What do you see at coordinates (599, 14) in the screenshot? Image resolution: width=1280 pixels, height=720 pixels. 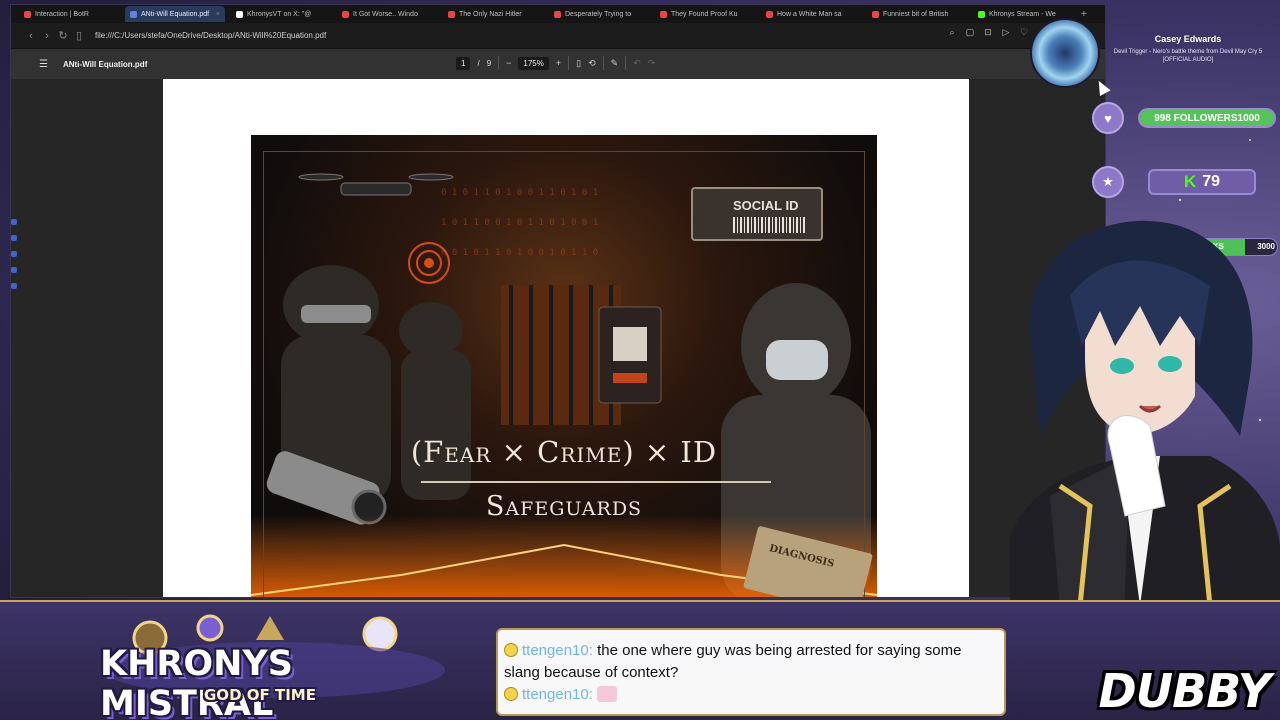 I see `tab-video-5: Desperately Trying to` at bounding box center [599, 14].